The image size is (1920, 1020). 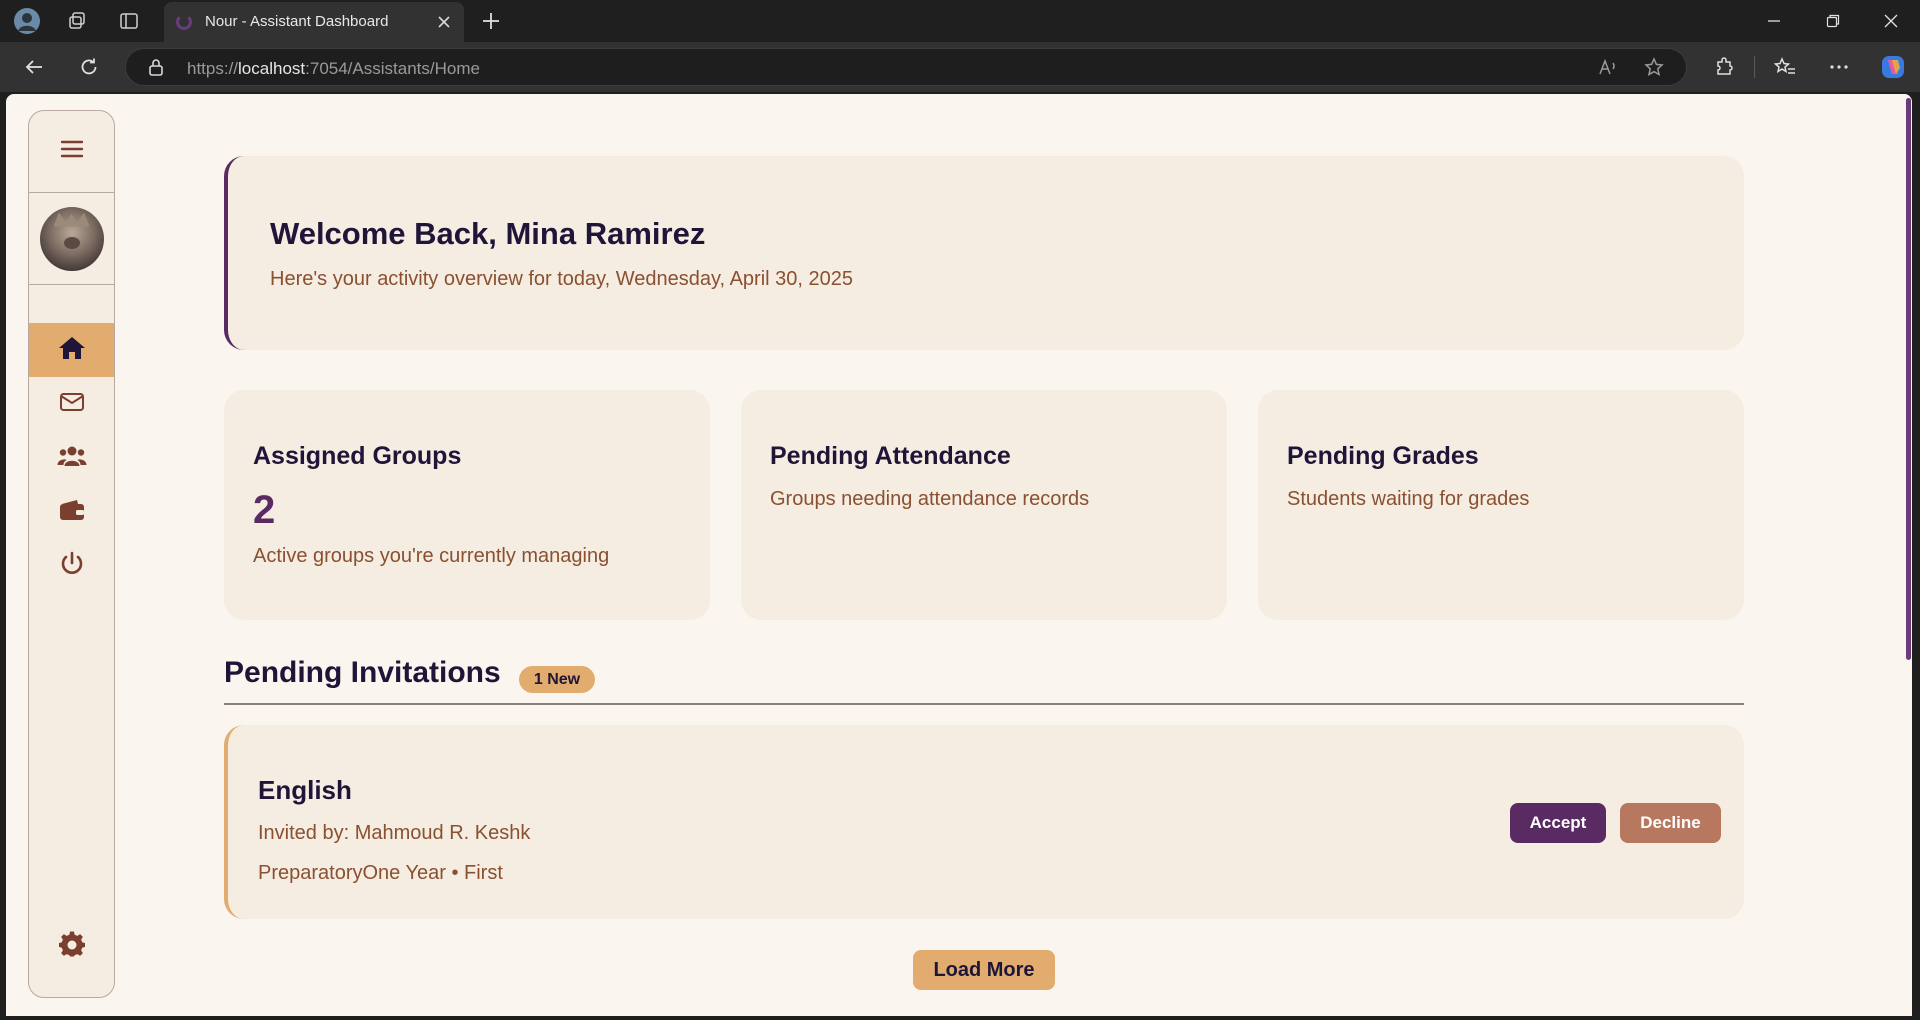 I want to click on favorite-star-icon, so click(x=1654, y=69).